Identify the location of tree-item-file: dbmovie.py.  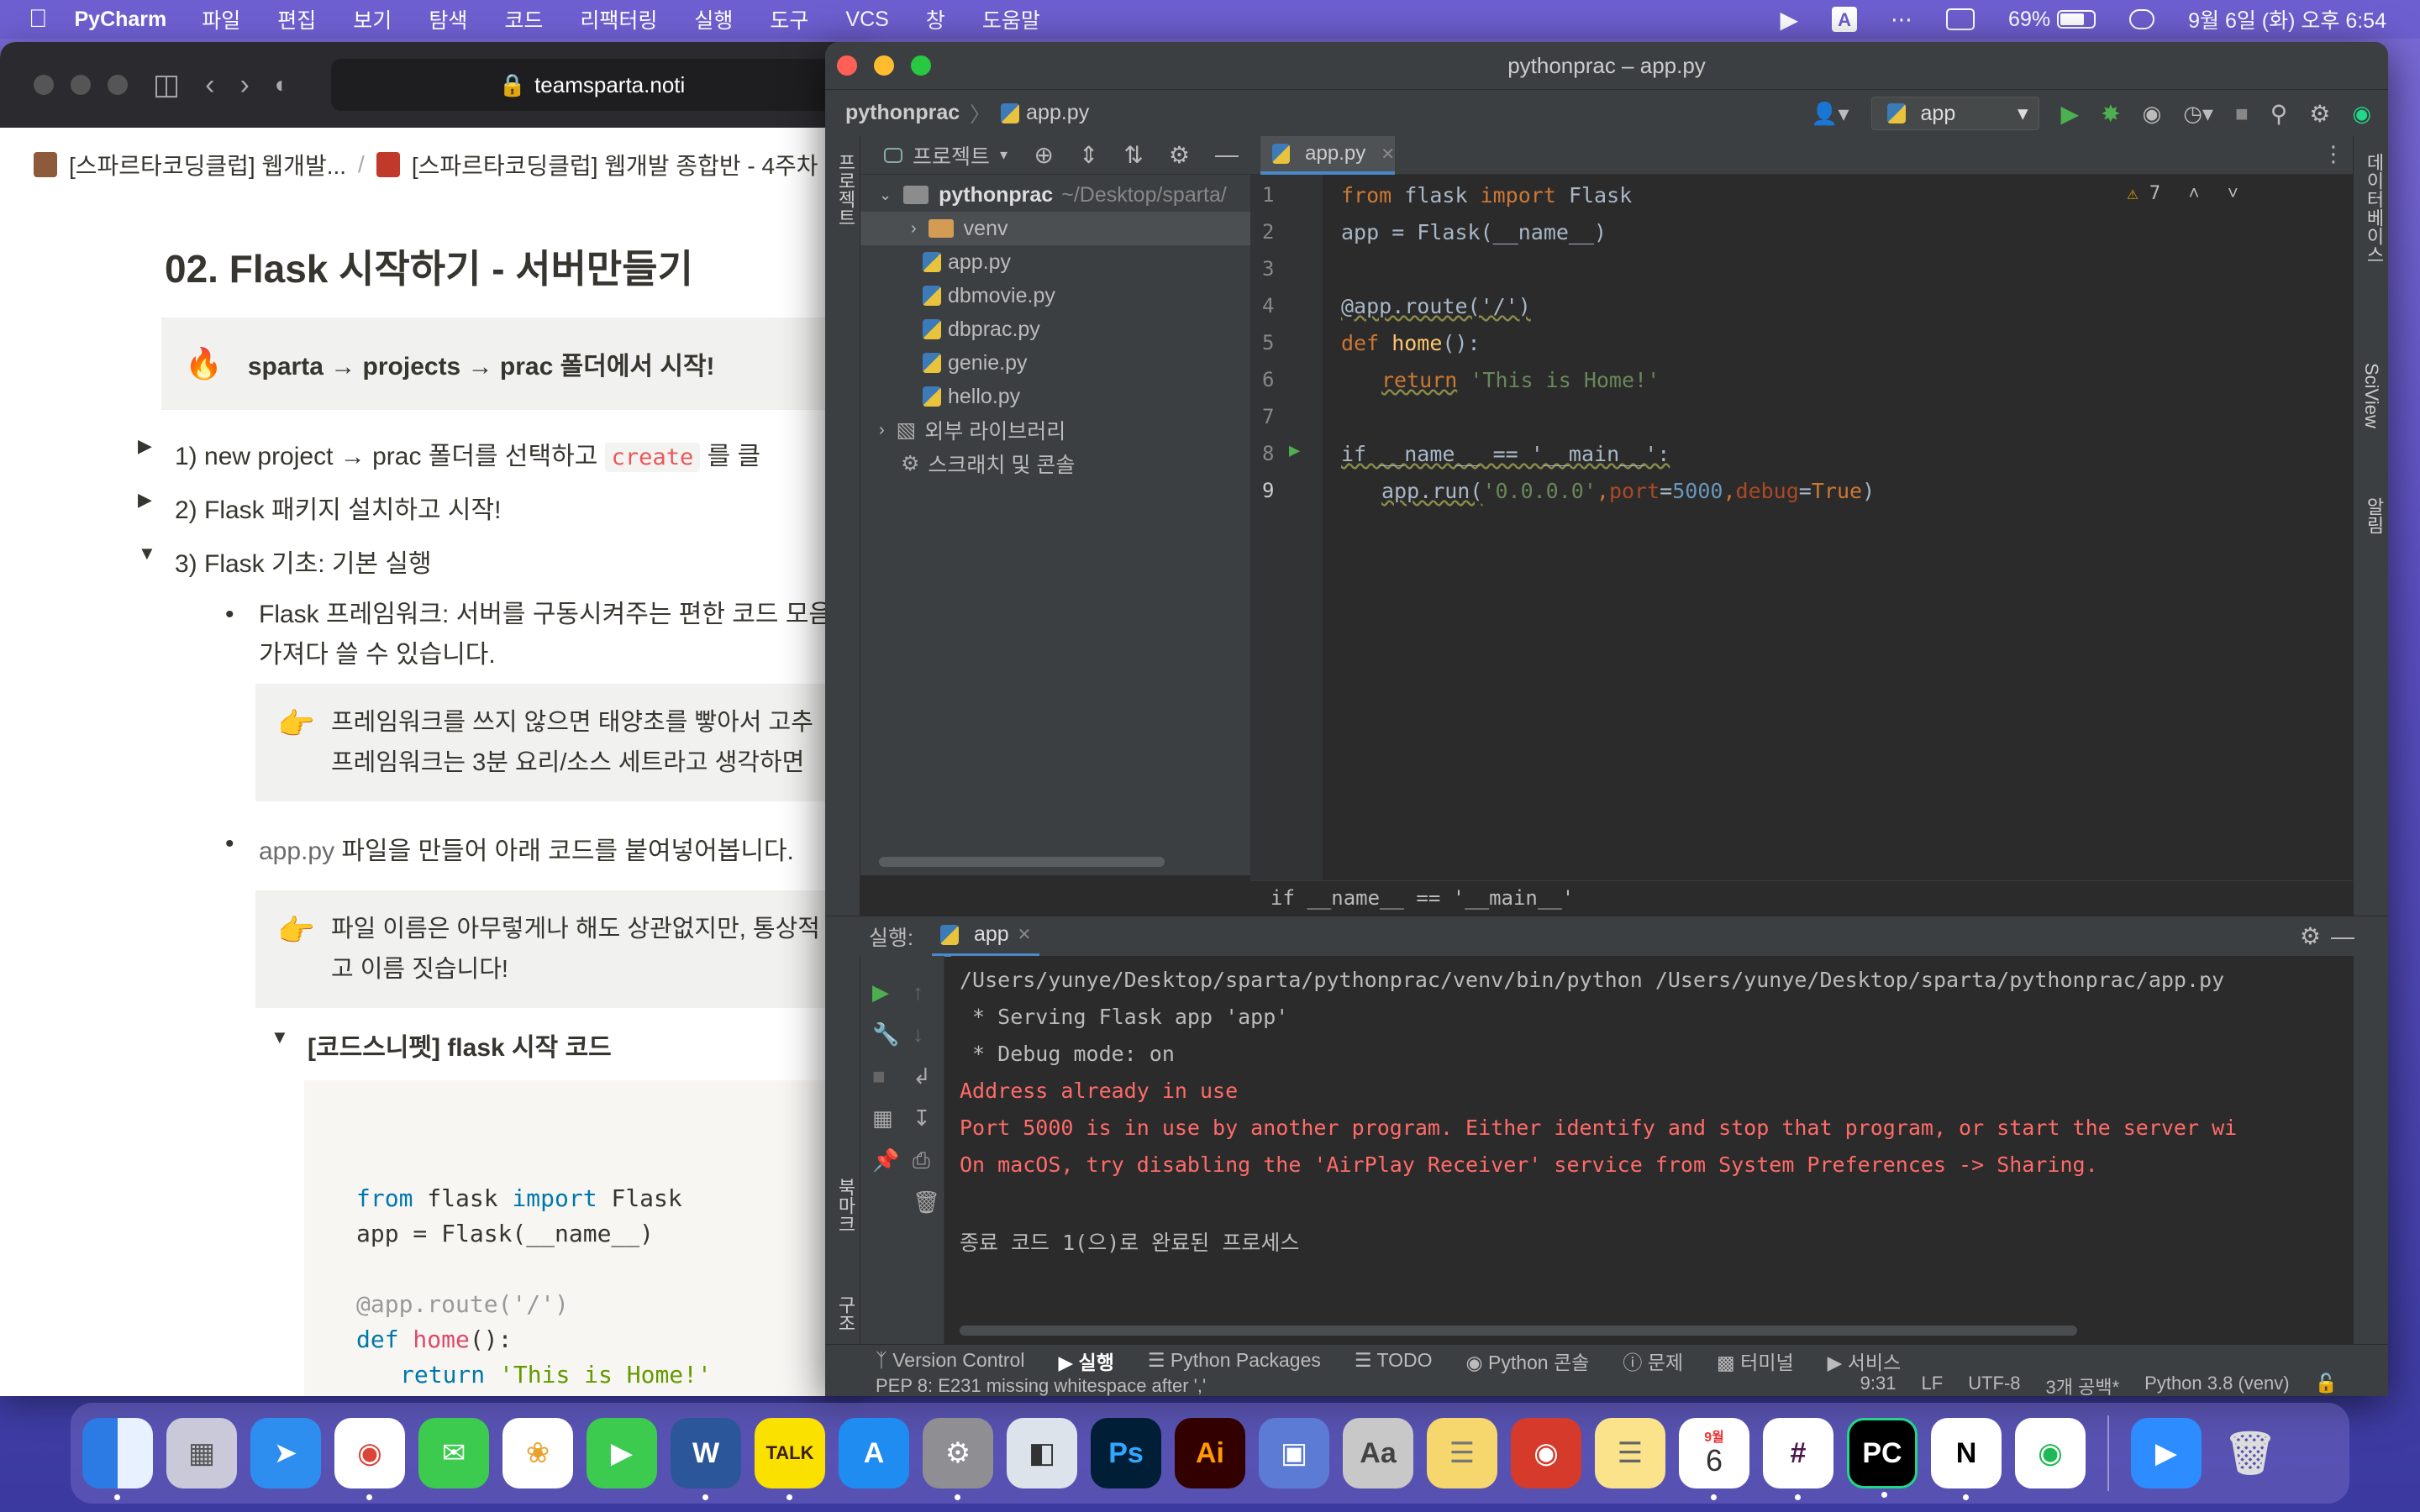
(989, 295).